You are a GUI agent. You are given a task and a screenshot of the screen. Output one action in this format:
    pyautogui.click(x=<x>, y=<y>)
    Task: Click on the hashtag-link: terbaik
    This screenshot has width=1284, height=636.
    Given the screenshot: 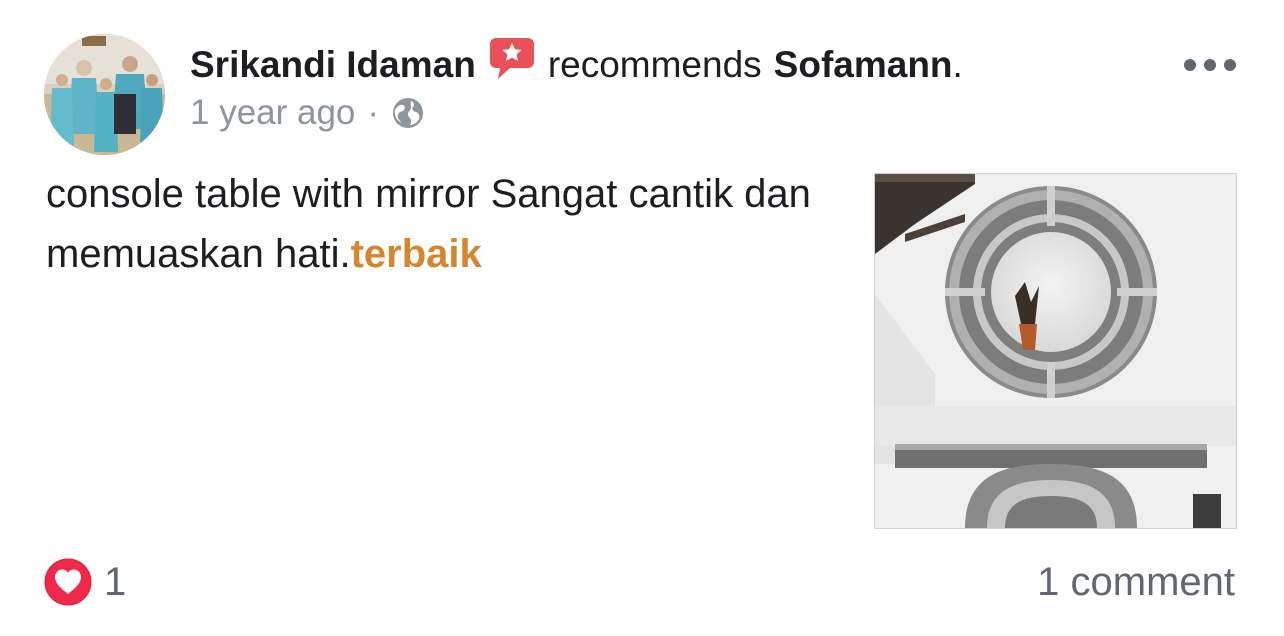 What is the action you would take?
    pyautogui.click(x=416, y=254)
    